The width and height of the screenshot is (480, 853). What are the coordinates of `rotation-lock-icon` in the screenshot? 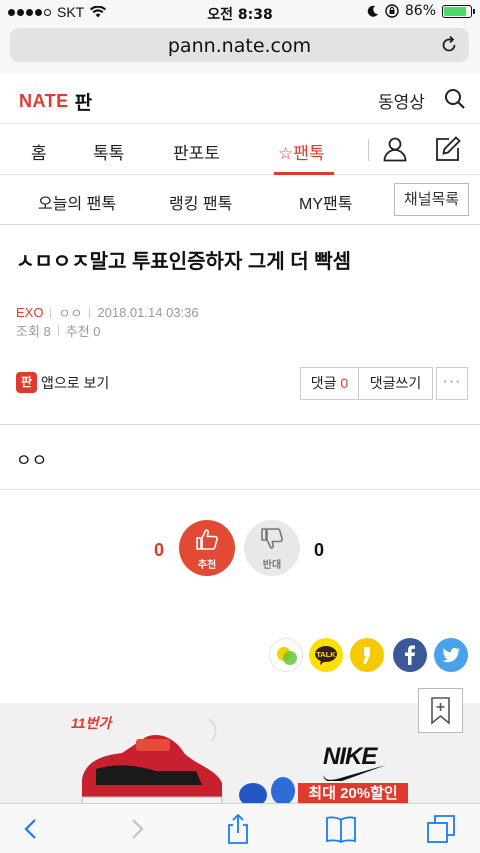 It's located at (392, 11).